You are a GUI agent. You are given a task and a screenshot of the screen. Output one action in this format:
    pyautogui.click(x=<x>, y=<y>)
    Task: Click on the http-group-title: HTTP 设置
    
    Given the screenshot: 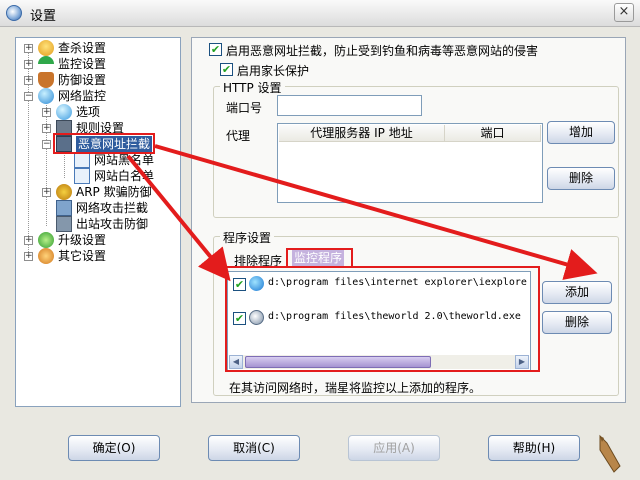 What is the action you would take?
    pyautogui.click(x=252, y=87)
    